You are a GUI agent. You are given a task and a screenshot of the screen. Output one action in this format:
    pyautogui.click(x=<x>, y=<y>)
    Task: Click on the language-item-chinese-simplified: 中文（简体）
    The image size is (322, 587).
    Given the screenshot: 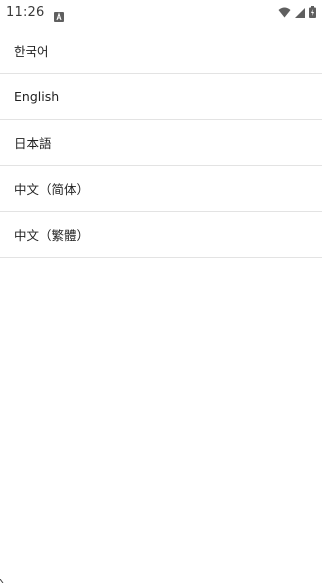 What is the action you would take?
    pyautogui.click(x=161, y=189)
    